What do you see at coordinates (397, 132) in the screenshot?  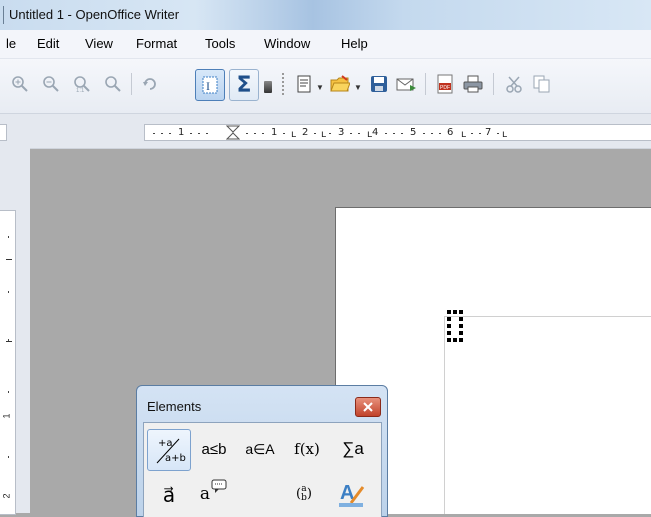 I see `horizontal-ruler: 1 1 ʟ 2 ʟ 3 ʟ 4 5 6 ʟ 7 ʟ` at bounding box center [397, 132].